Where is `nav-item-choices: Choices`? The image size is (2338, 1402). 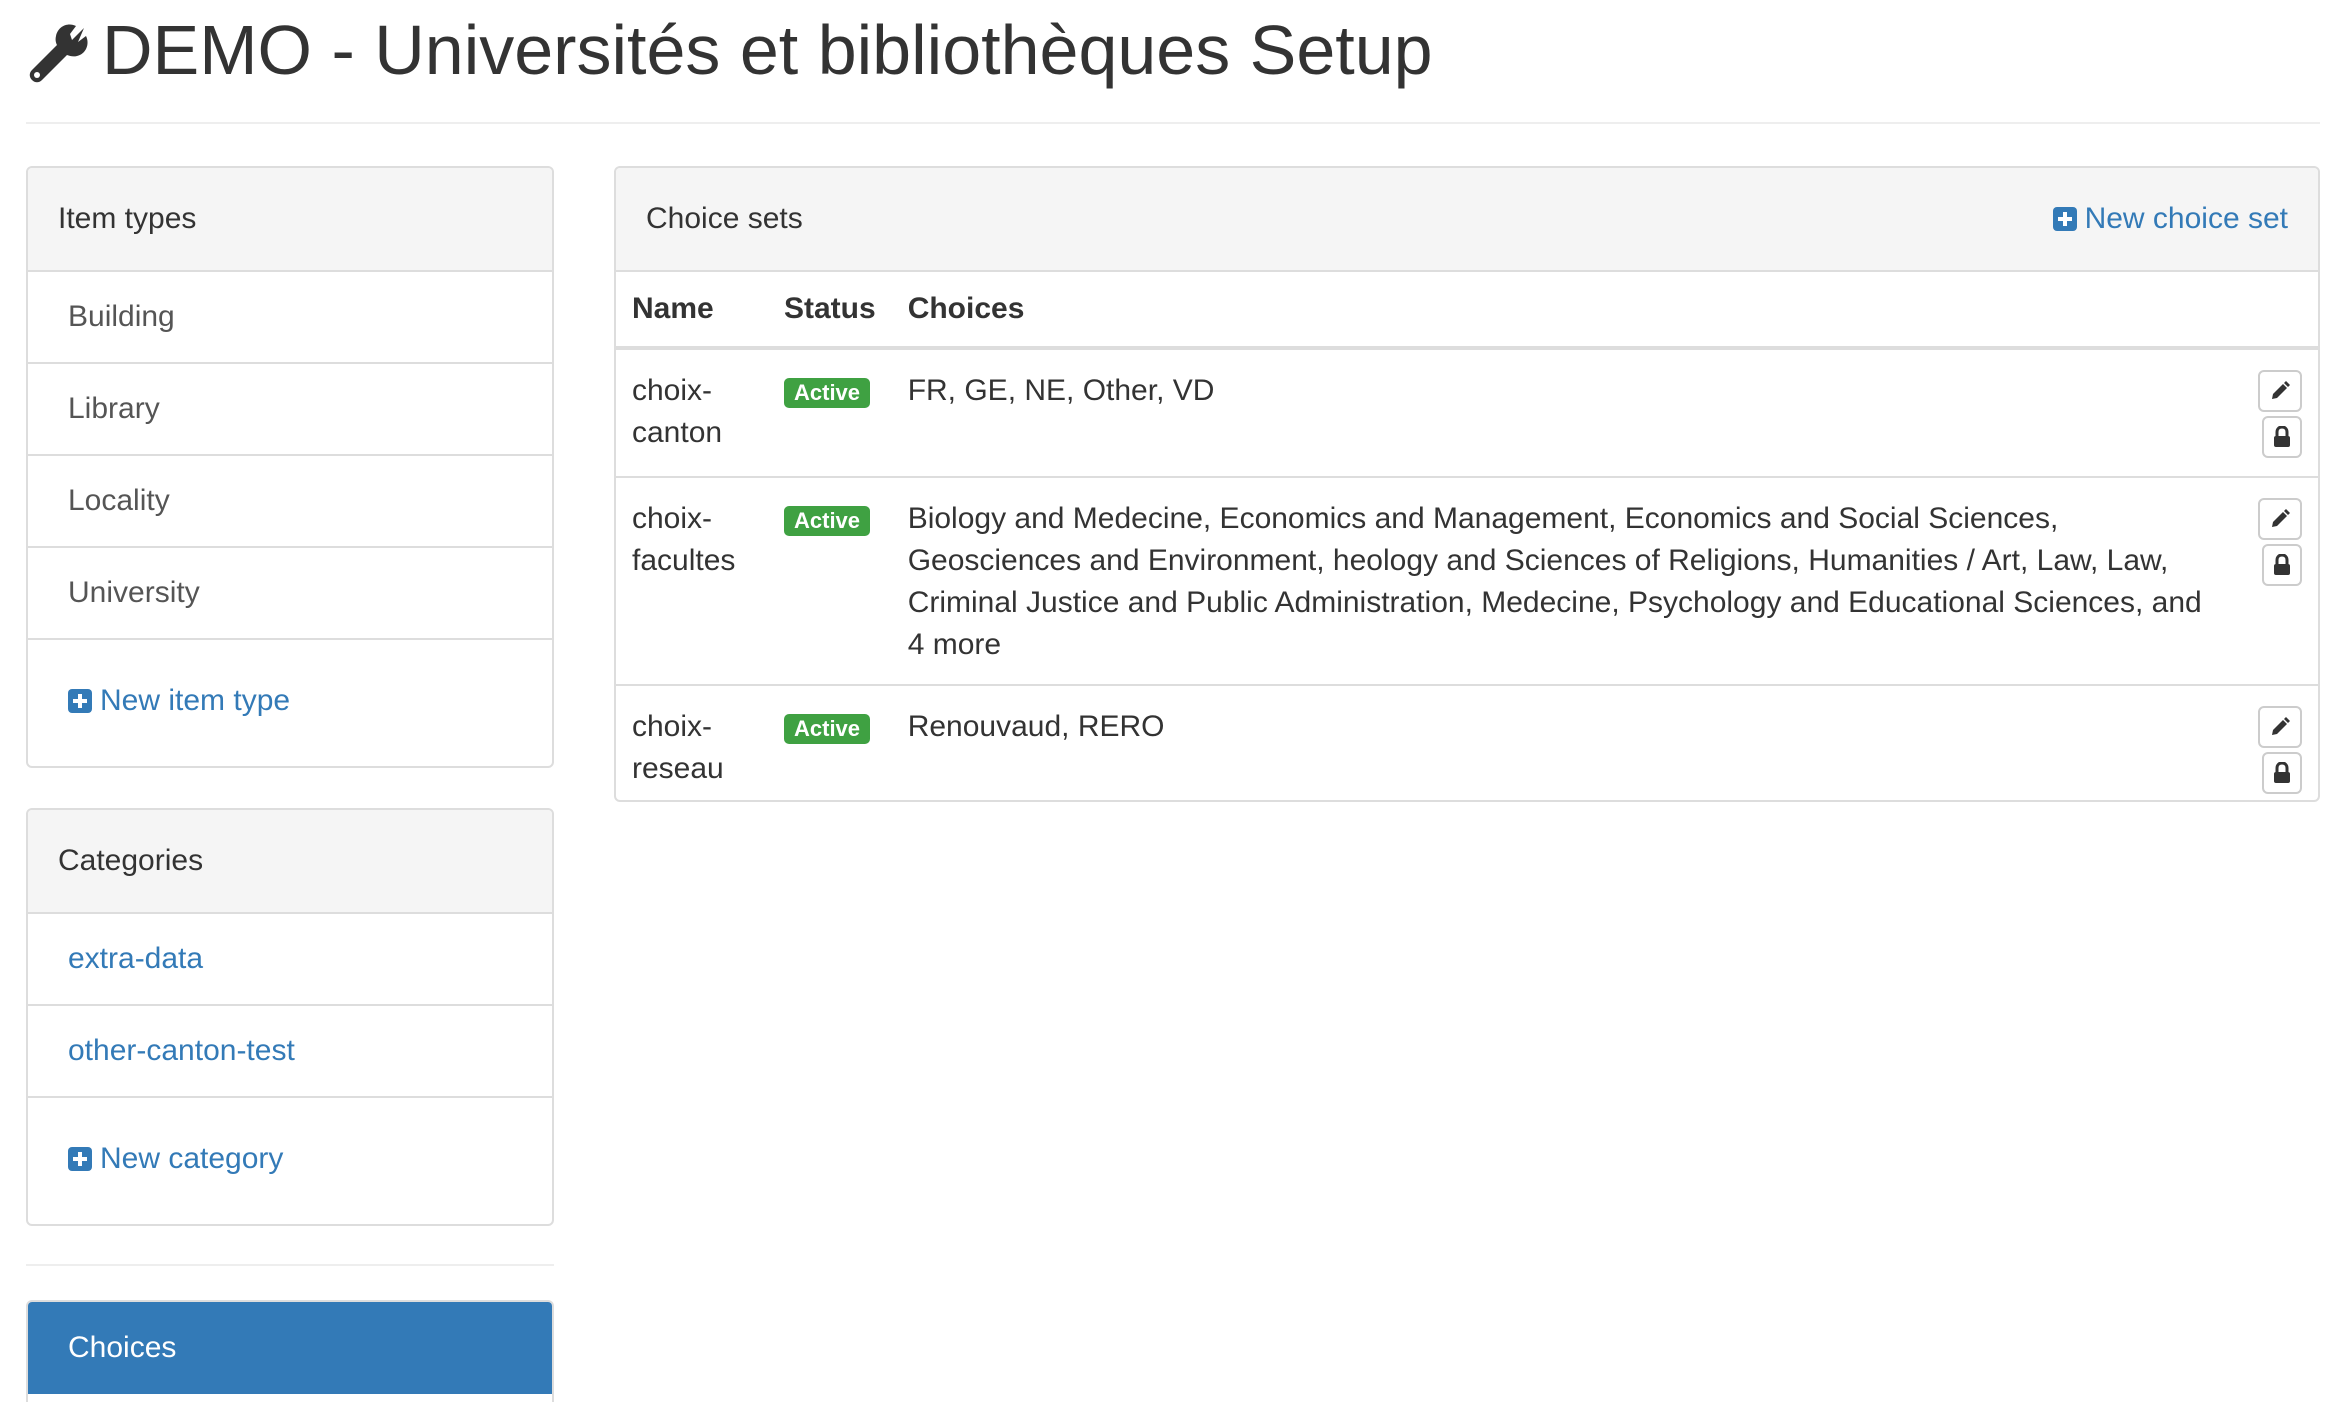 nav-item-choices: Choices is located at coordinates (290, 1348).